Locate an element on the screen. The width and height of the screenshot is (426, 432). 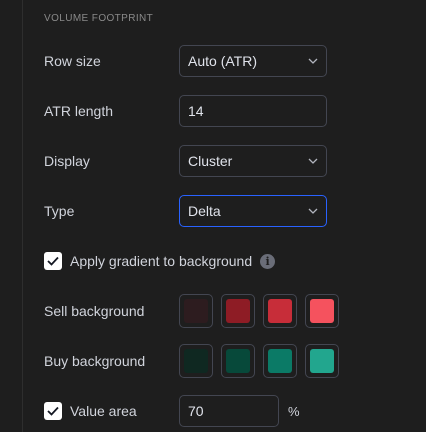
type-value: Delta is located at coordinates (204, 211).